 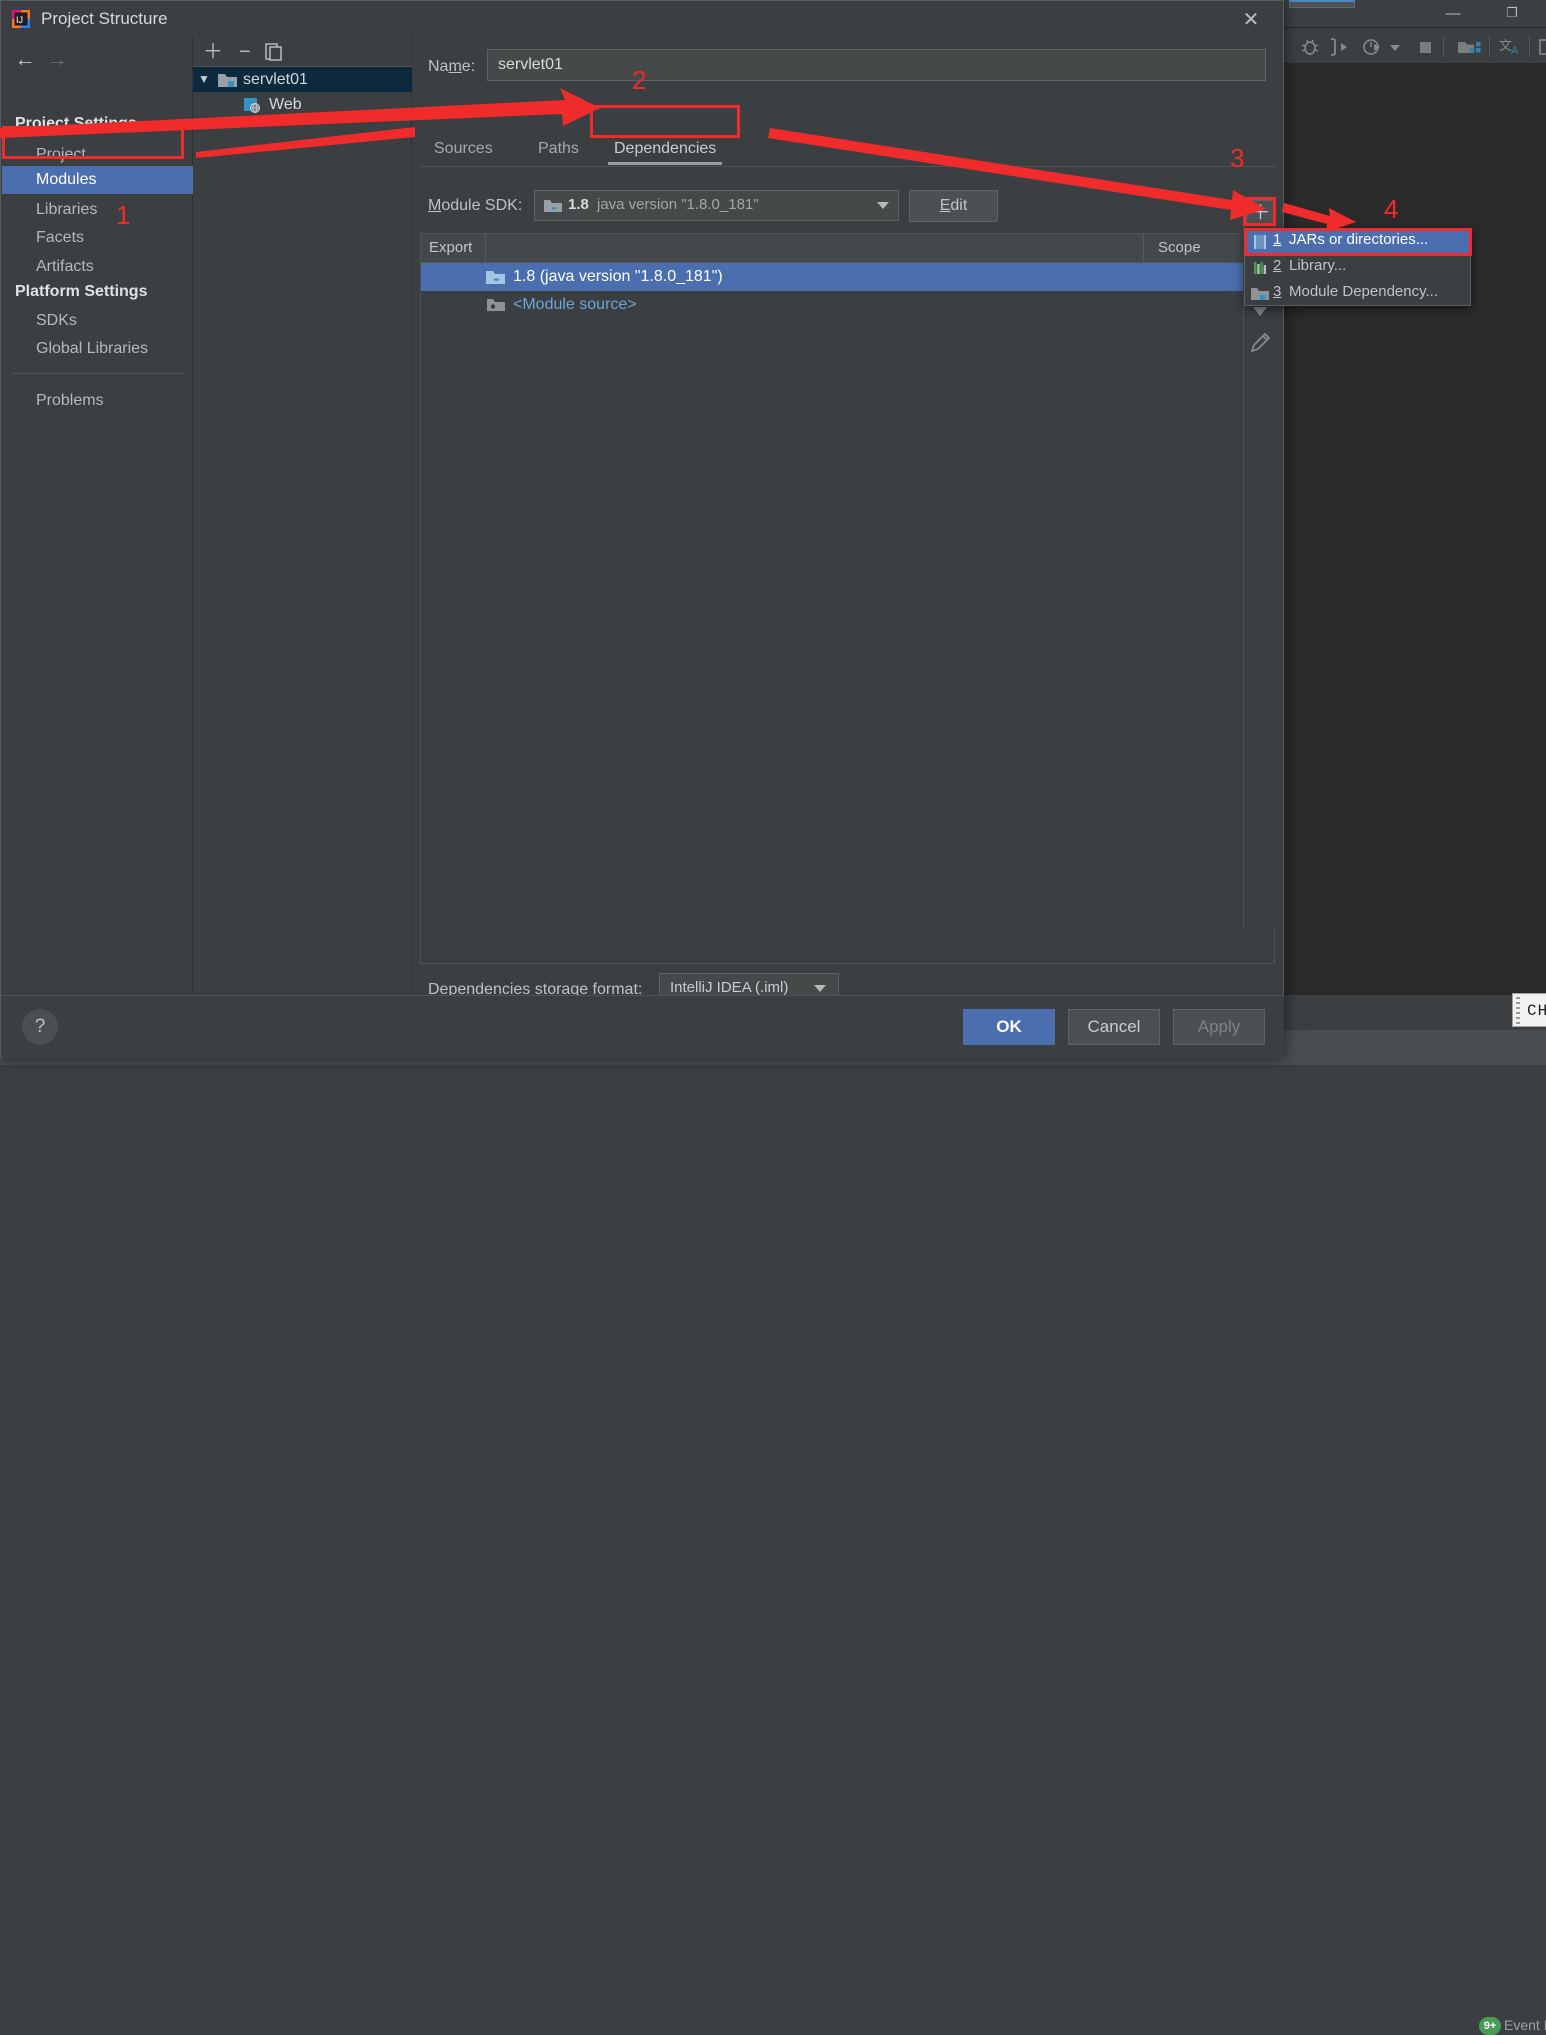 What do you see at coordinates (252, 105) in the screenshot?
I see `web-facet-icon` at bounding box center [252, 105].